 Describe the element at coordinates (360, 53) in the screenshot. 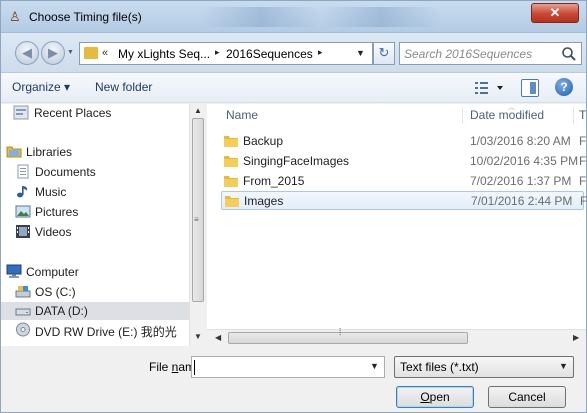

I see `address-dropdown-icon: ▼` at that location.